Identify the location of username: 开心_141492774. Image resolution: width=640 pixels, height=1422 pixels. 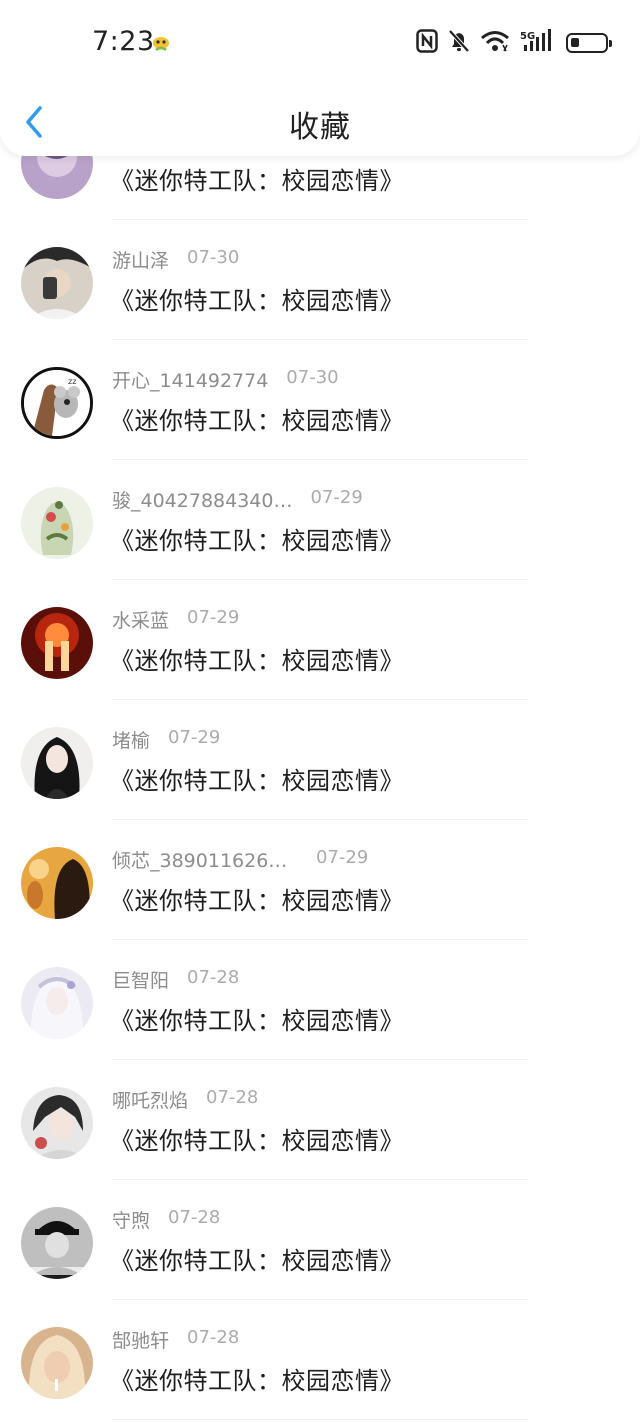
(190, 379).